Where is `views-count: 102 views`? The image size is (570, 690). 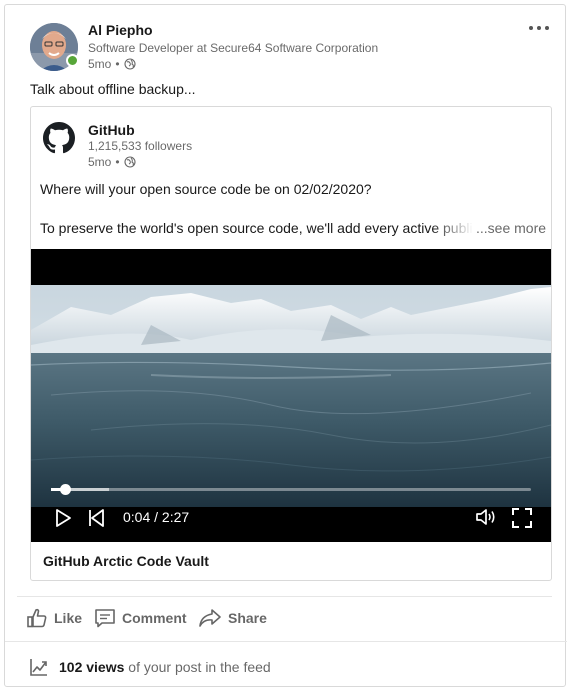 views-count: 102 views is located at coordinates (92, 667).